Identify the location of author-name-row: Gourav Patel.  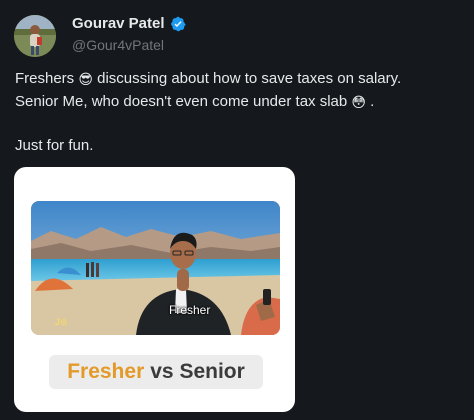
(129, 23).